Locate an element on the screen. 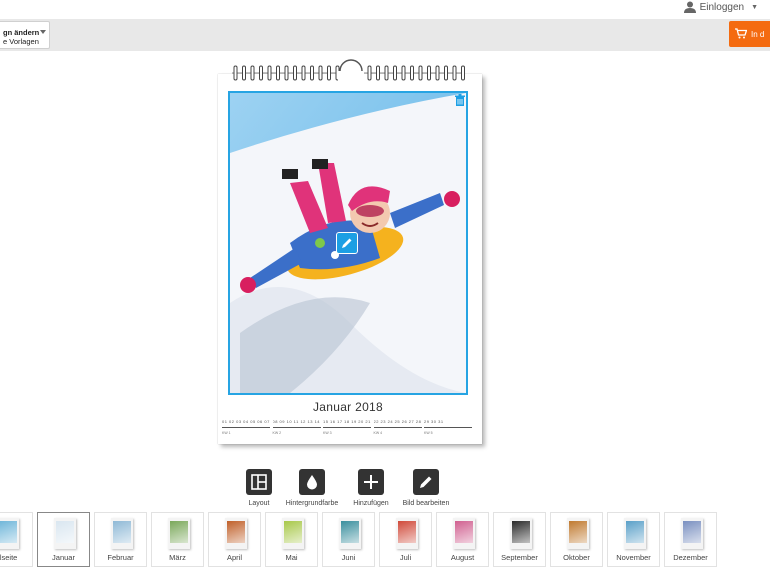 This screenshot has height=578, width=770. login-menu: Einloggen ▼ is located at coordinates (720, 7).